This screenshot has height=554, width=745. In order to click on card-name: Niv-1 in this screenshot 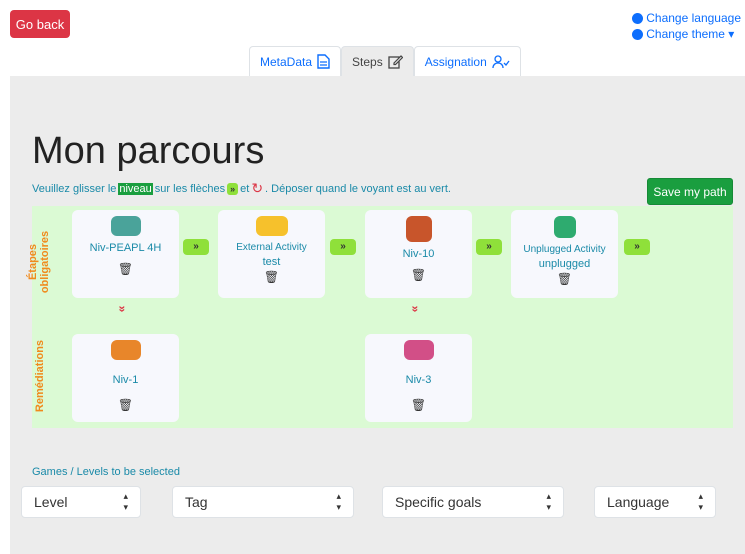, I will do `click(125, 380)`.